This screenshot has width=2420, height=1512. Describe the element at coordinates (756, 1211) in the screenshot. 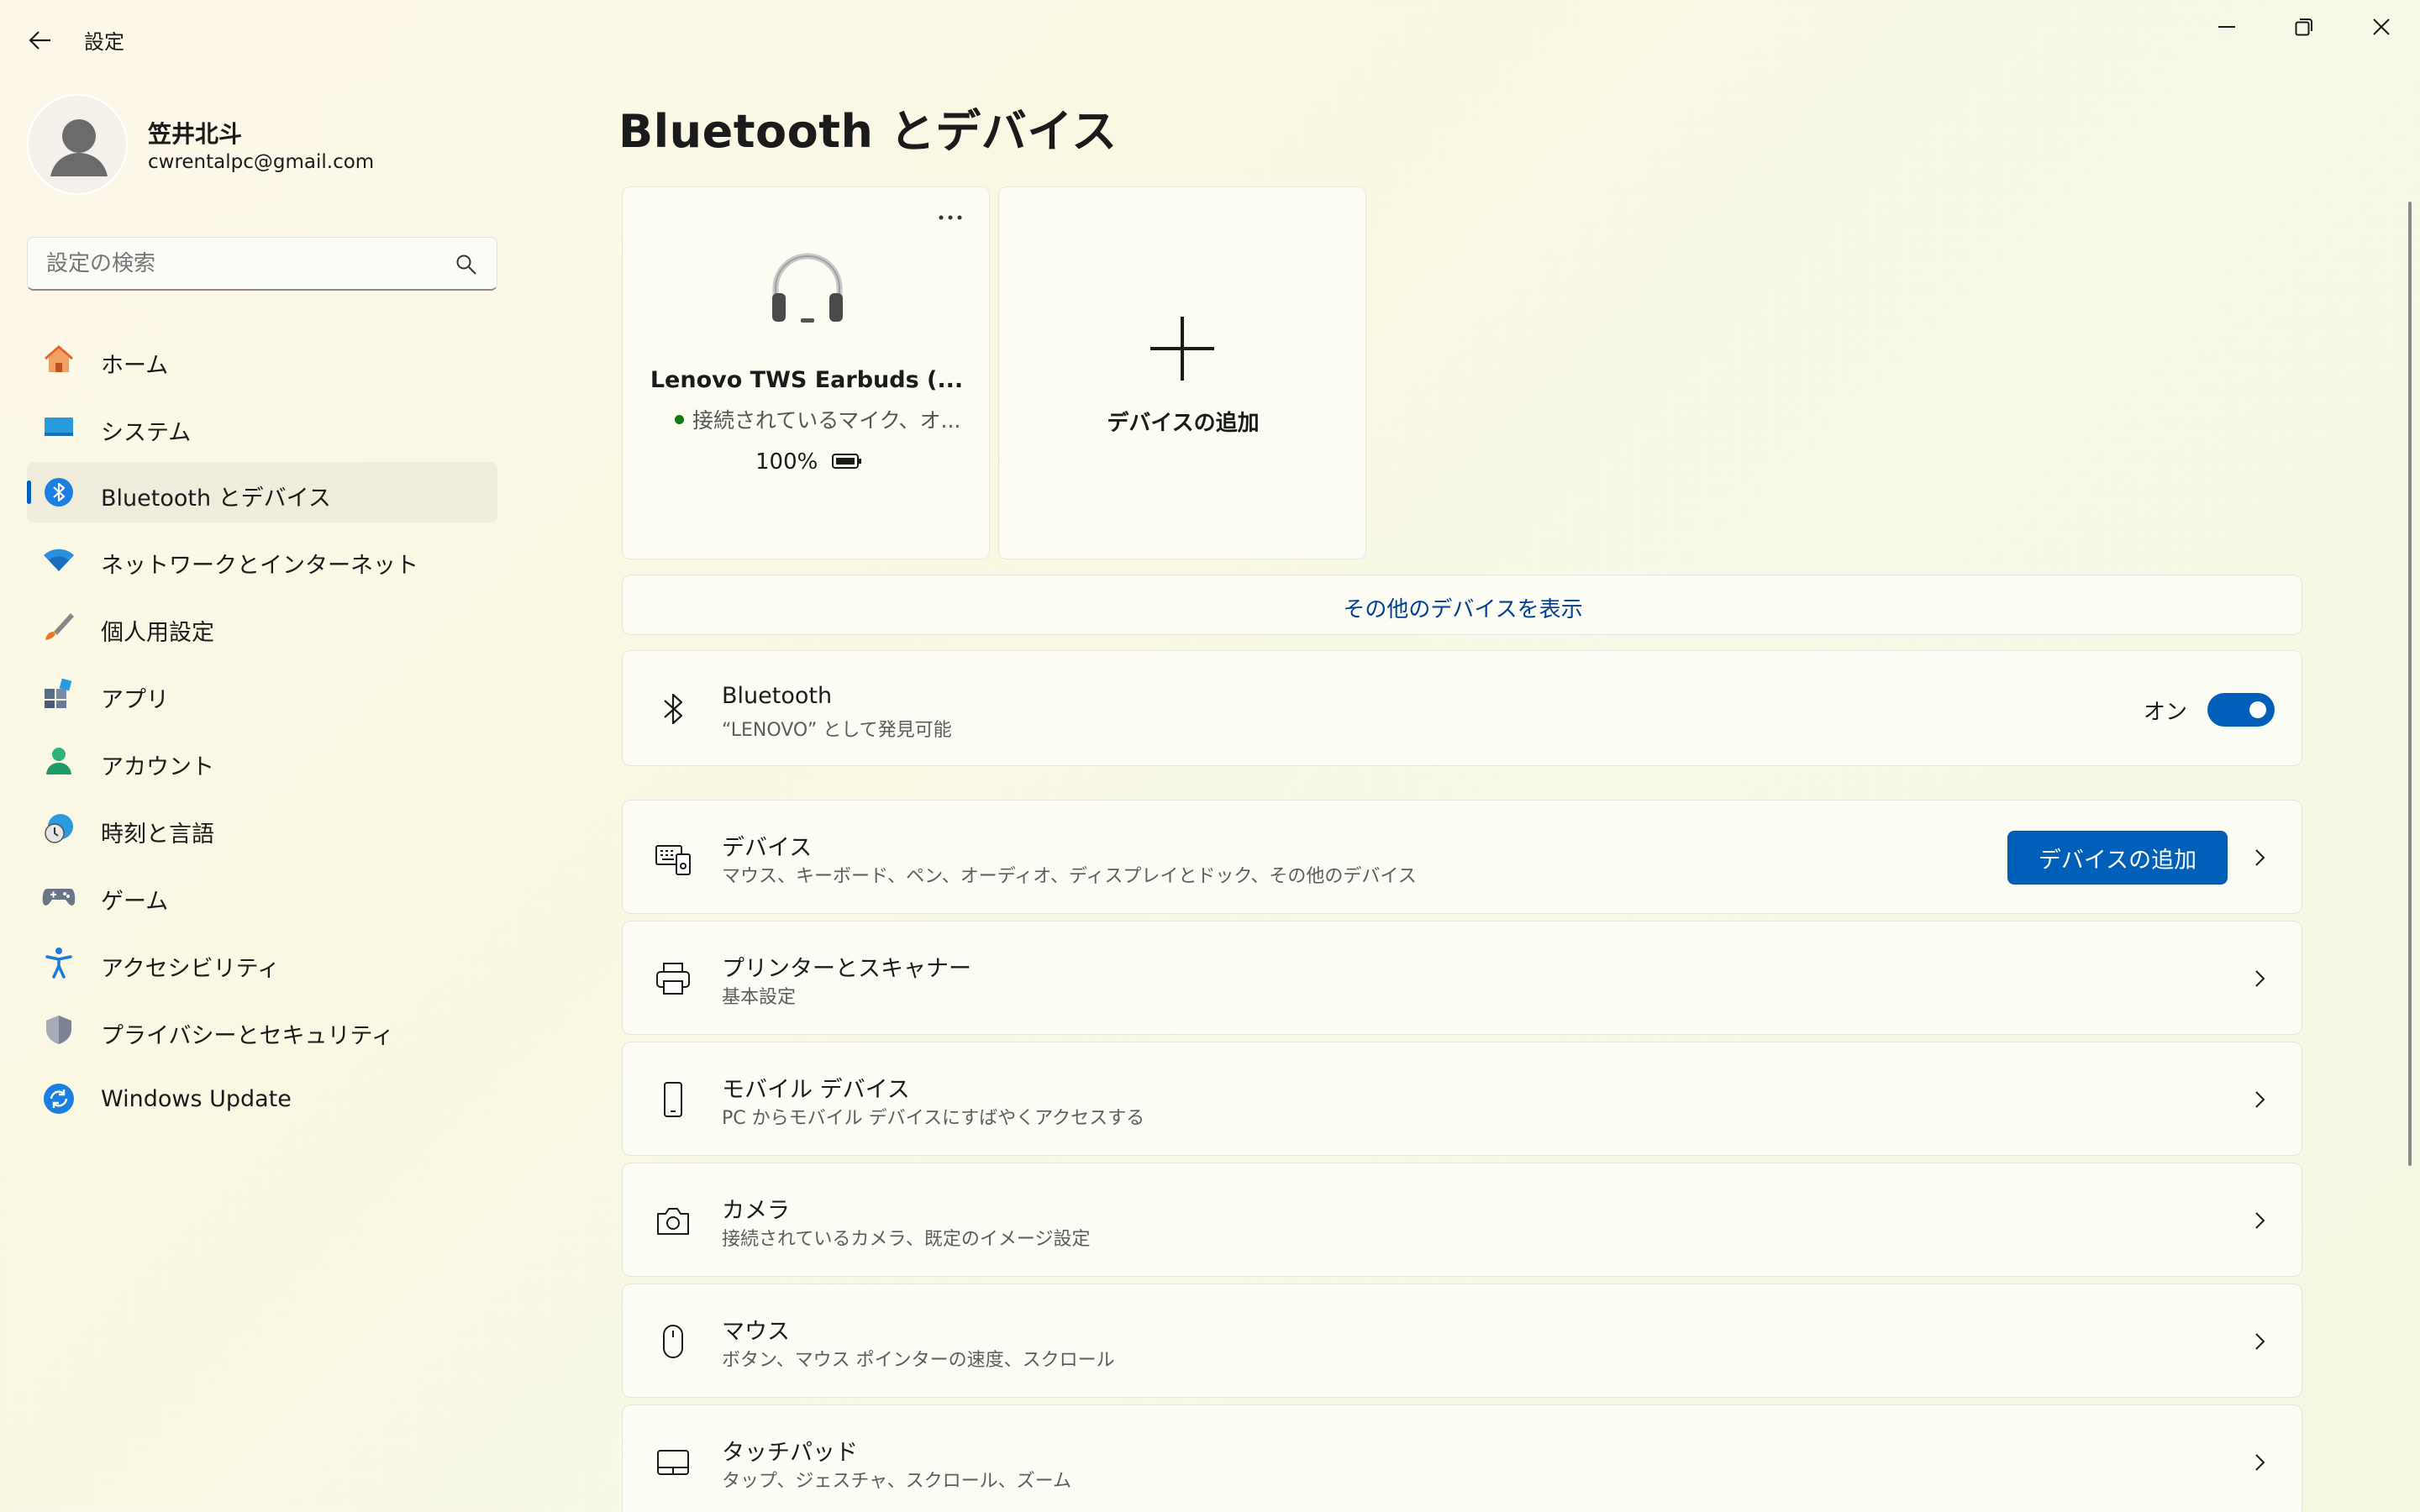

I see `row-title: カメラ` at that location.